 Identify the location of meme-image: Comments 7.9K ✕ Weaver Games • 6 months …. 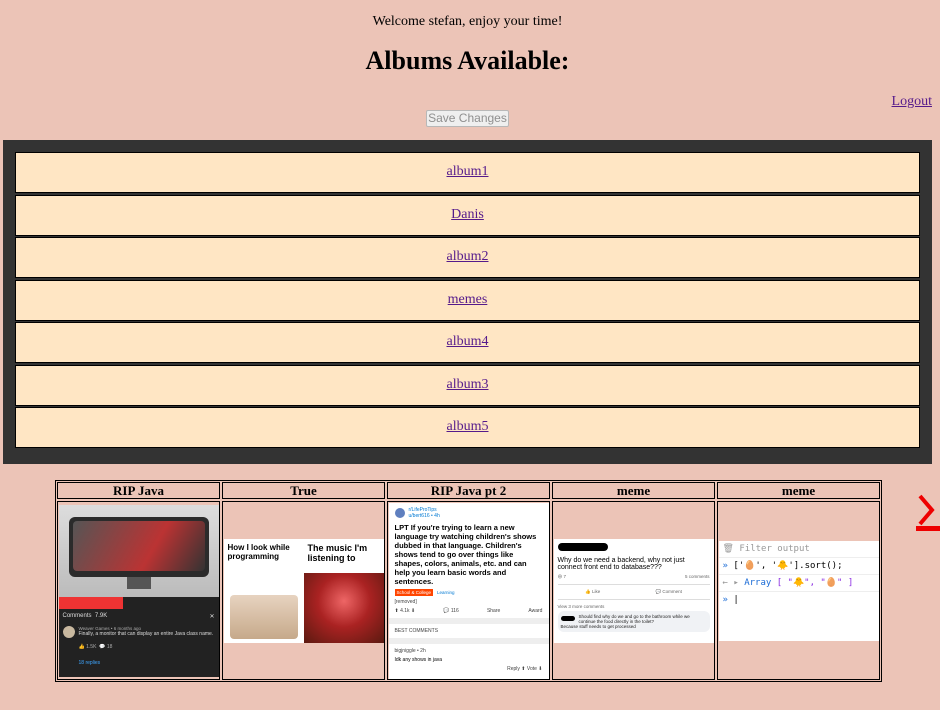
(138, 590).